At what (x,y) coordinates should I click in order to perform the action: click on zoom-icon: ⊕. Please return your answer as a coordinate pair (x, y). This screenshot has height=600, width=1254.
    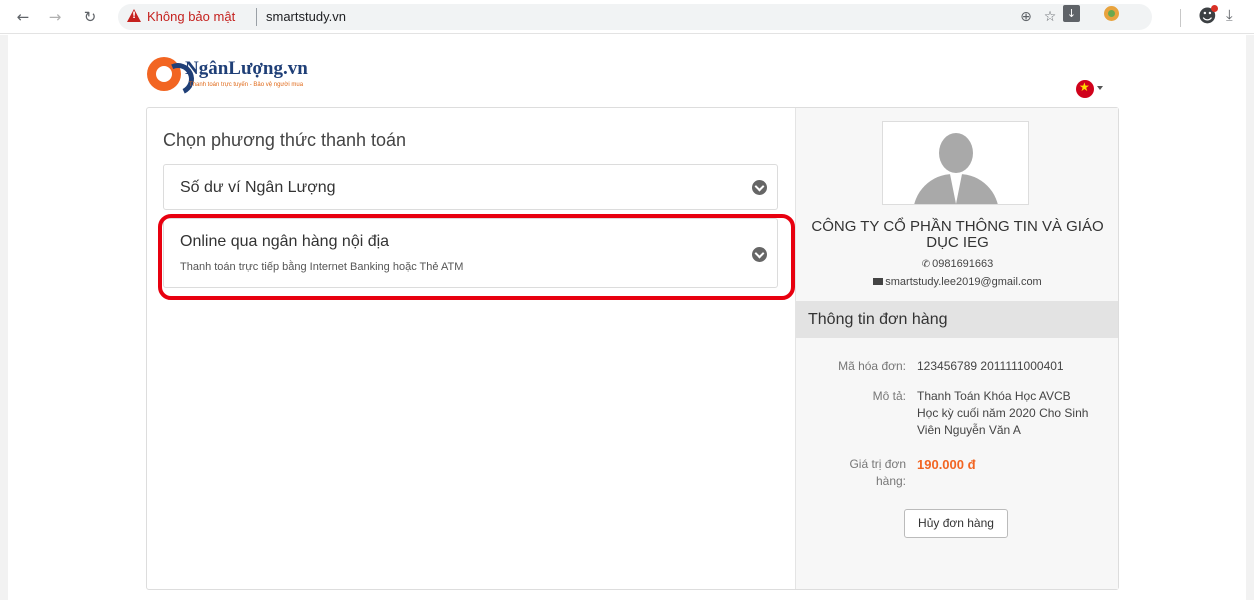
    Looking at the image, I should click on (1026, 17).